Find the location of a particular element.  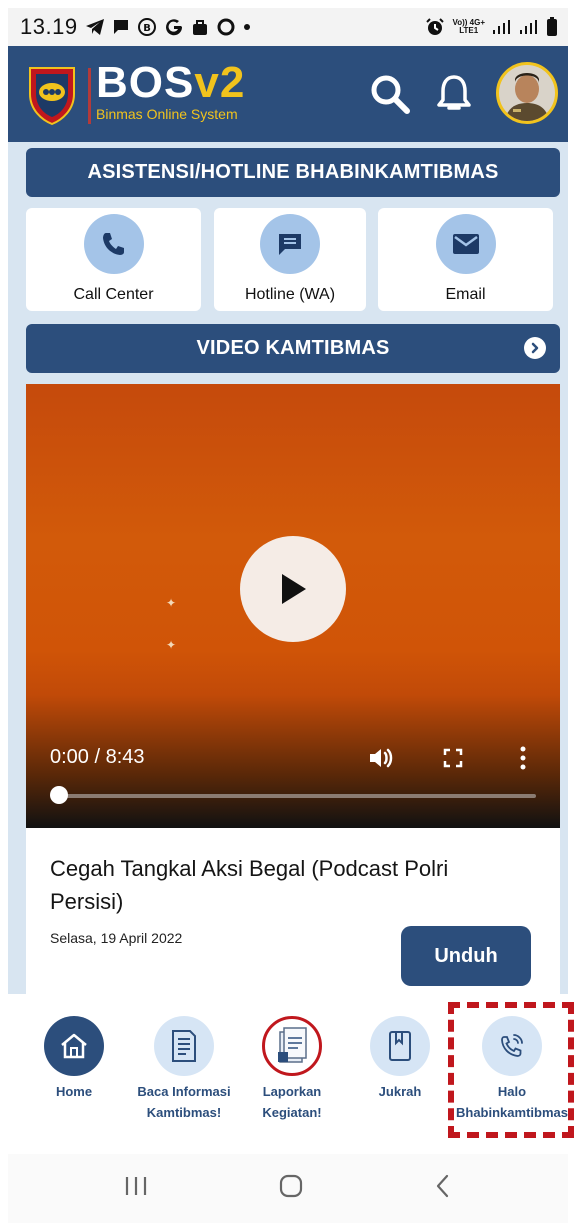

asistensi-banner: ASISTENSI/HOTLINE BHABINKAMTIBMAS is located at coordinates (293, 172).